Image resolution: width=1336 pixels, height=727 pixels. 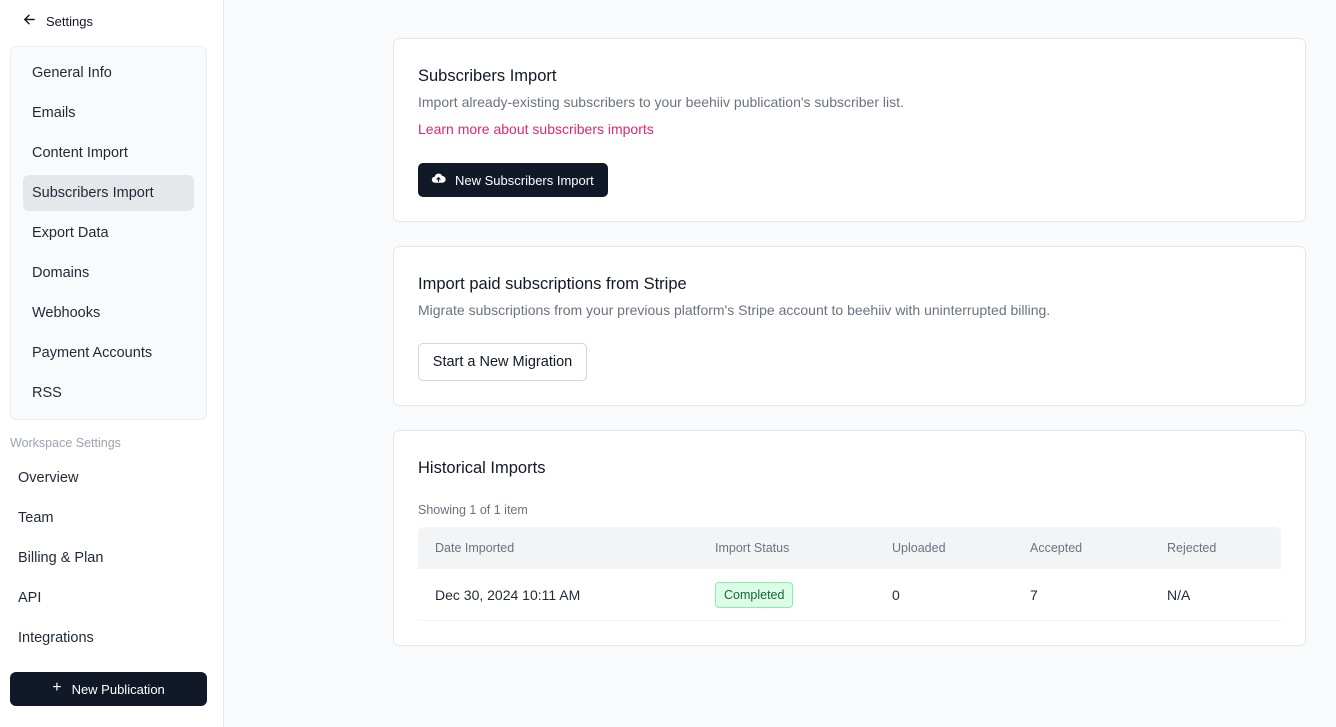 I want to click on new-publication-button: + New Publication, so click(x=108, y=689).